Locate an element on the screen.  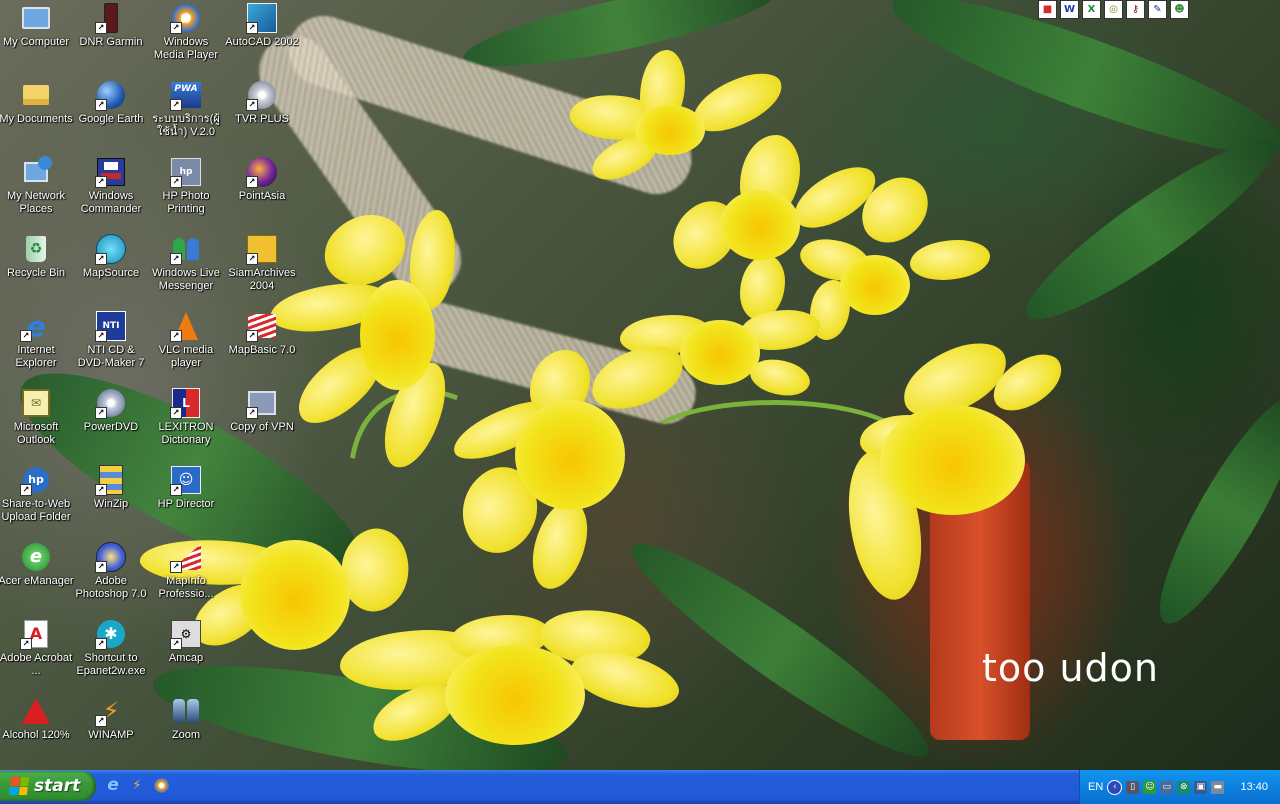
publisher-icon: ◎ is located at coordinates (1113, 9).